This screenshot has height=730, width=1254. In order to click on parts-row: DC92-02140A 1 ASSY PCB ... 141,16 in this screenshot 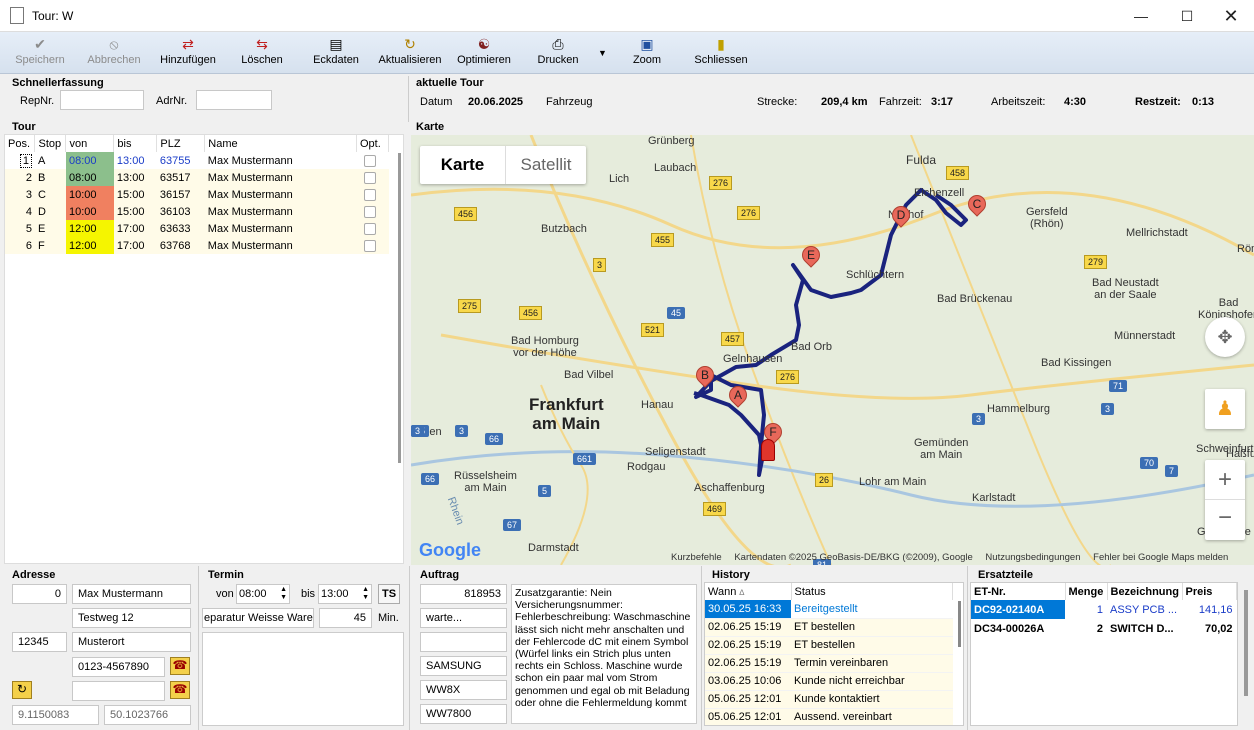, I will do `click(1104, 609)`.